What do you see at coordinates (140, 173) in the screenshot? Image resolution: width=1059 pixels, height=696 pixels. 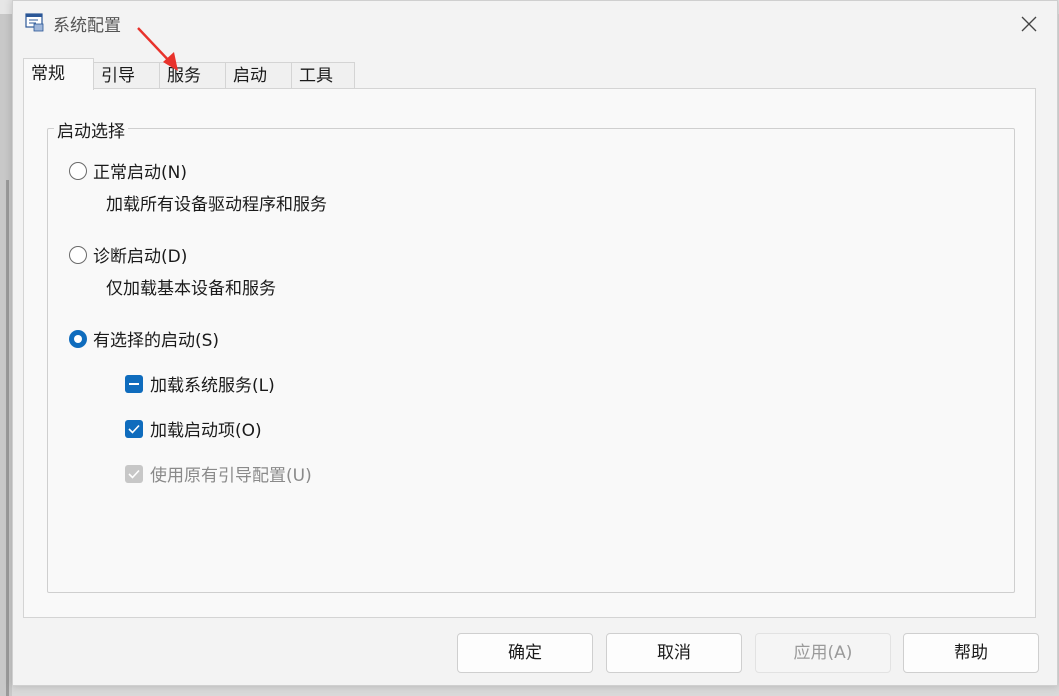 I see `radio-label: 正常启动(N)` at bounding box center [140, 173].